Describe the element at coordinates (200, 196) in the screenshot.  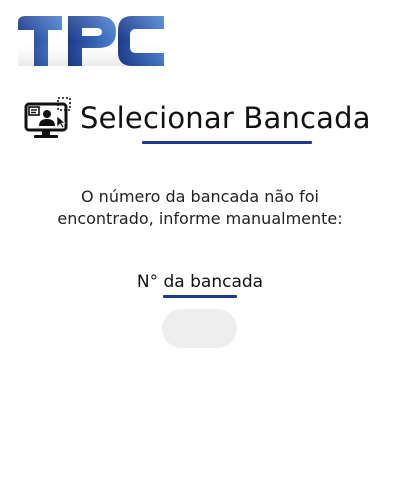
I see `info-message-line-1: O número da bancada não foi` at that location.